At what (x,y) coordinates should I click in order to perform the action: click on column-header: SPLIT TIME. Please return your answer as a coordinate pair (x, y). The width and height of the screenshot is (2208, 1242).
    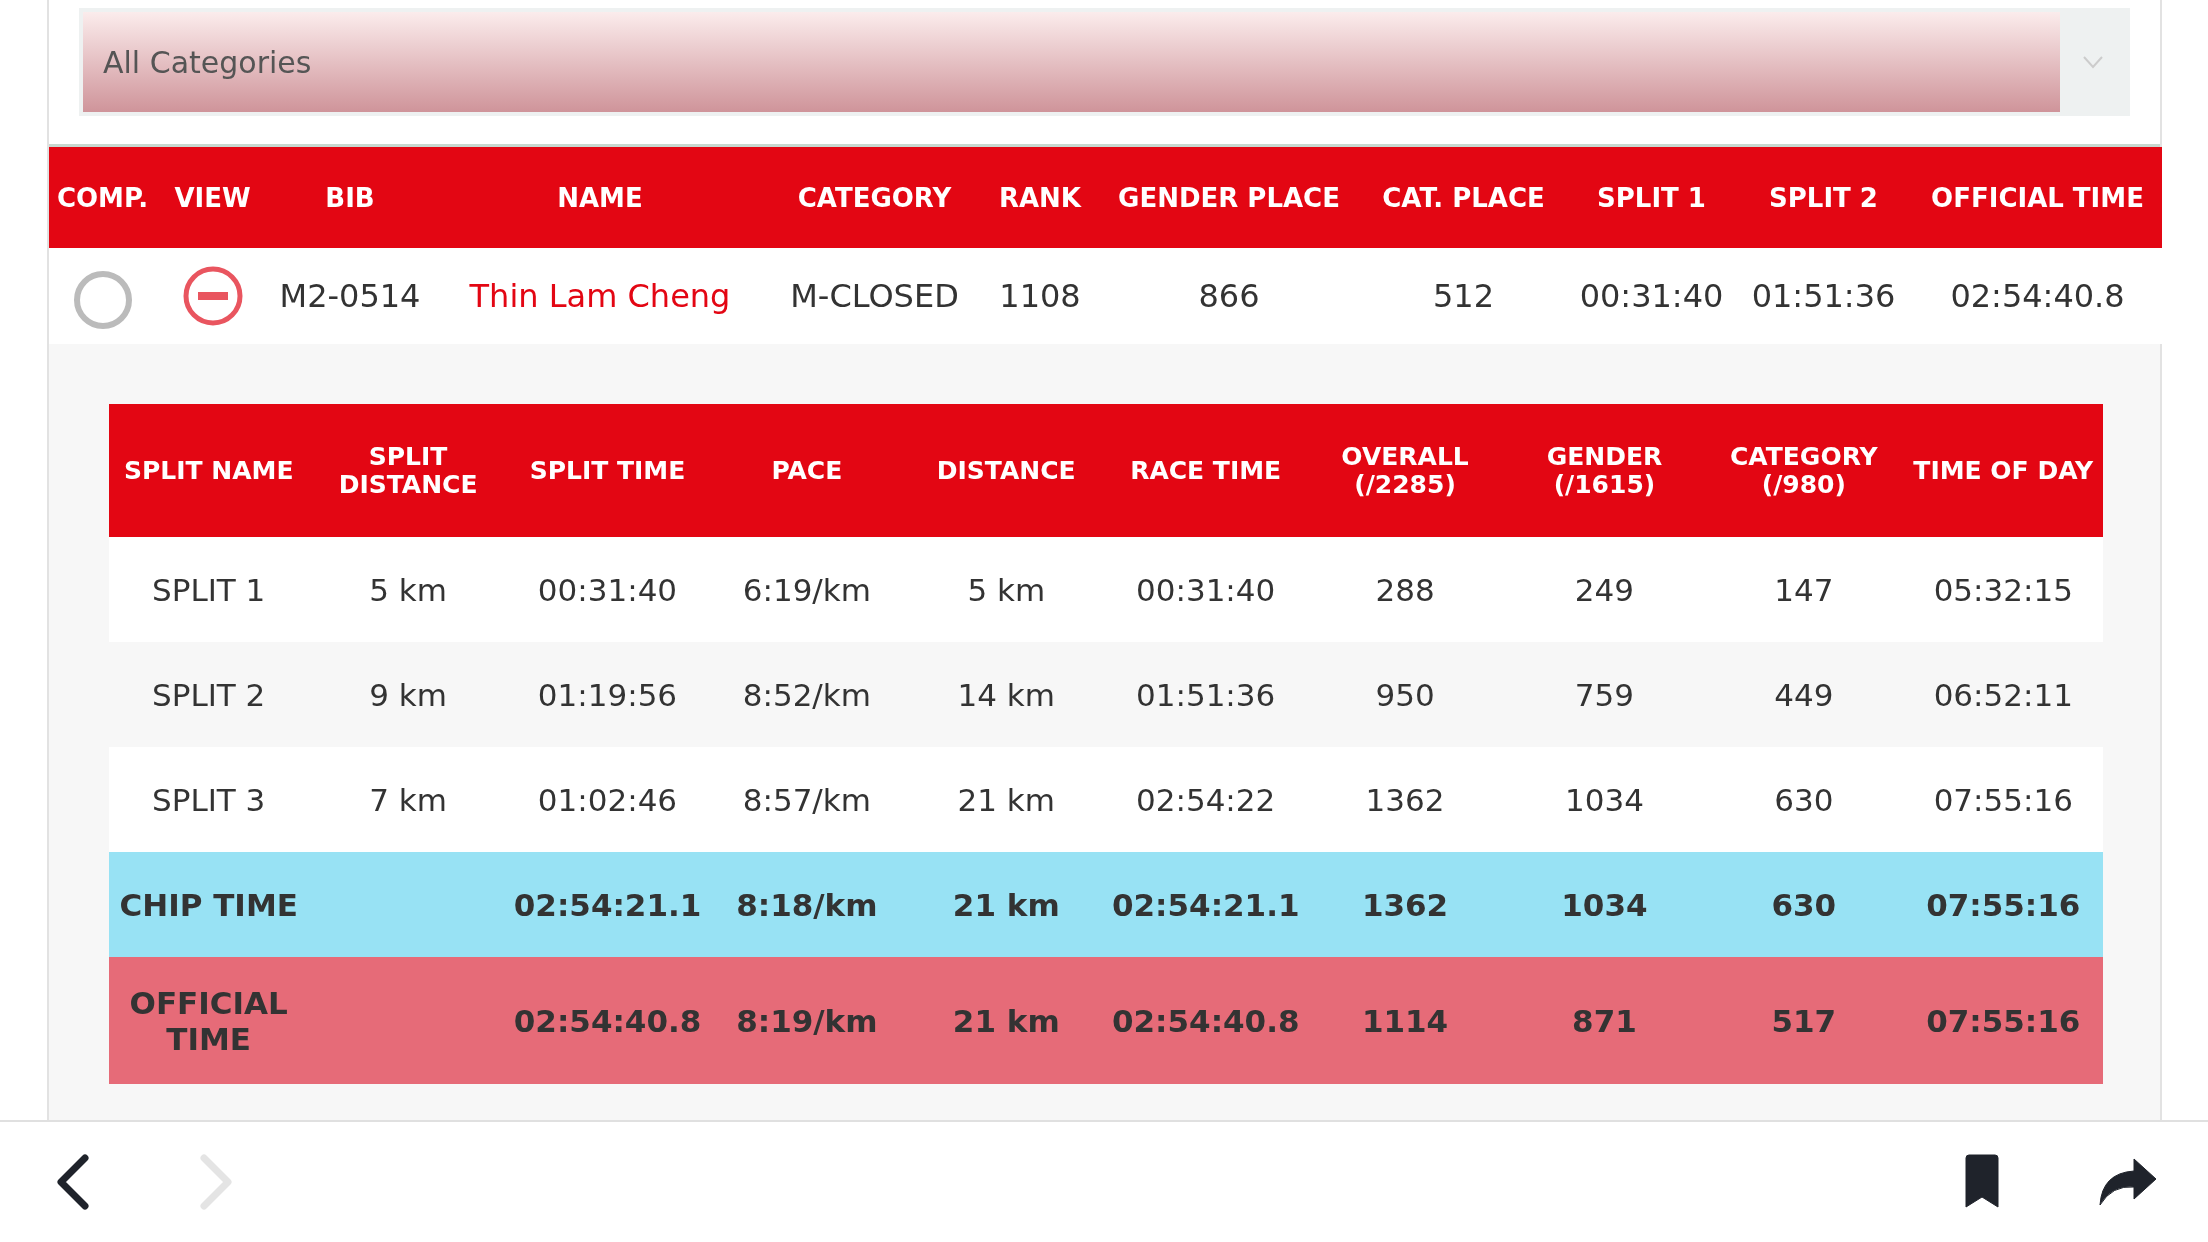
    Looking at the image, I should click on (607, 470).